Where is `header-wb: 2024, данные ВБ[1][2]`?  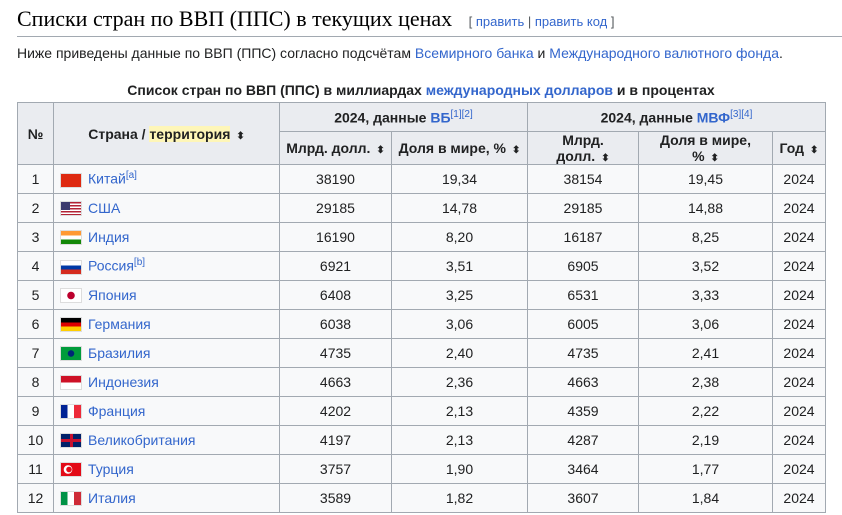
header-wb: 2024, данные ВБ[1][2] is located at coordinates (403, 117).